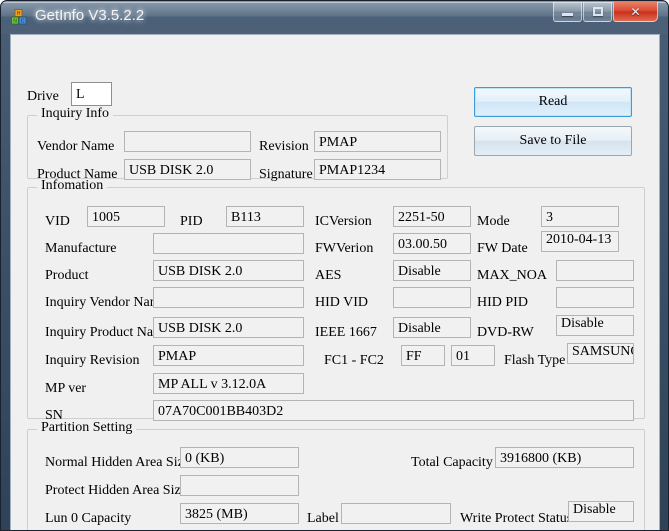  I want to click on information-title: Infomation, so click(72, 186).